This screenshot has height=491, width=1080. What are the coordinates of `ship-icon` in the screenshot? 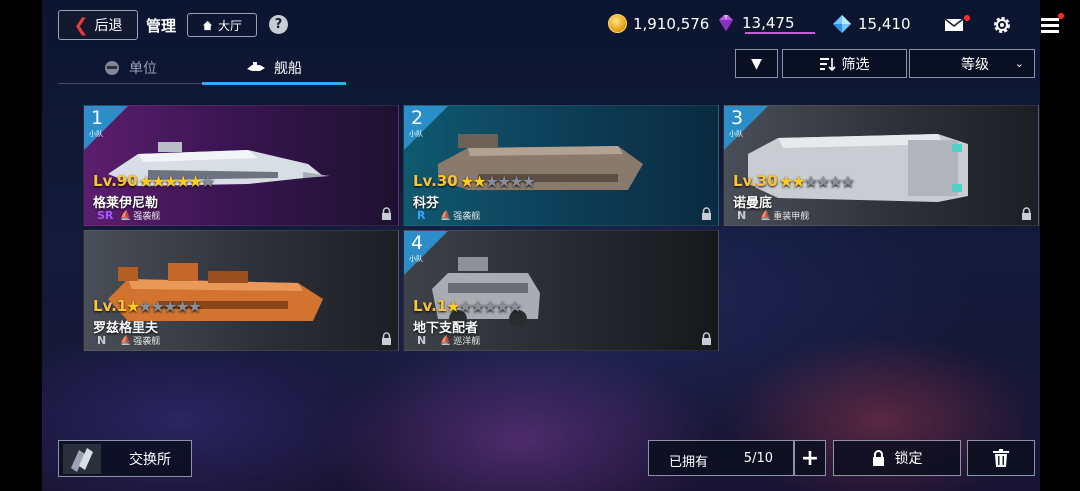 It's located at (256, 66).